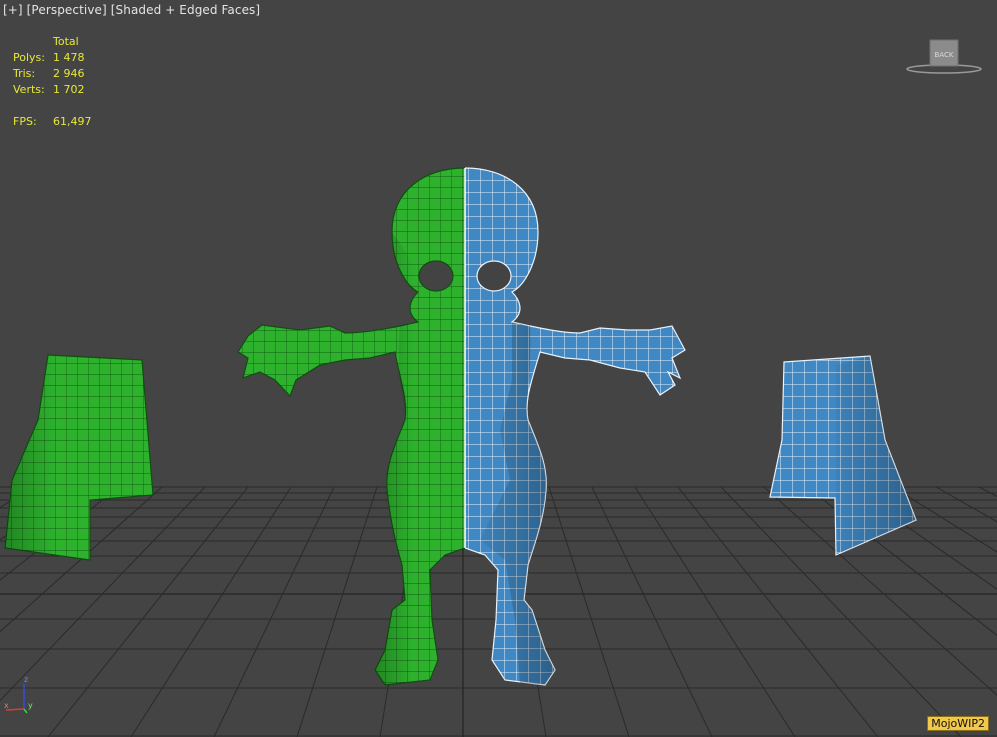 The height and width of the screenshot is (737, 997). I want to click on blue-skirt-panel, so click(843, 455).